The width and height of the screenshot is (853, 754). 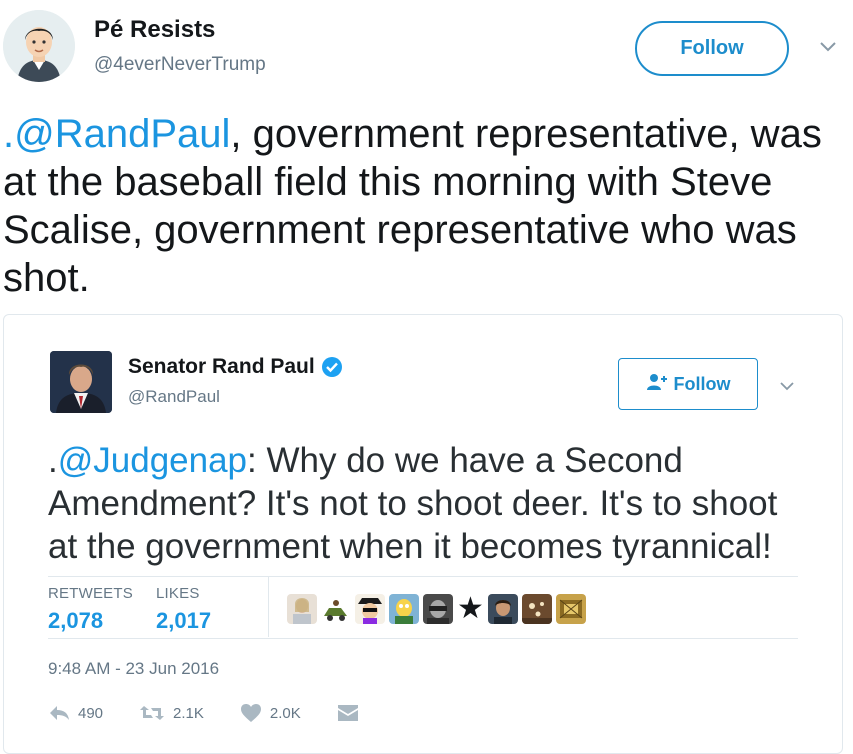 What do you see at coordinates (91, 713) in the screenshot?
I see `reply-count: 490` at bounding box center [91, 713].